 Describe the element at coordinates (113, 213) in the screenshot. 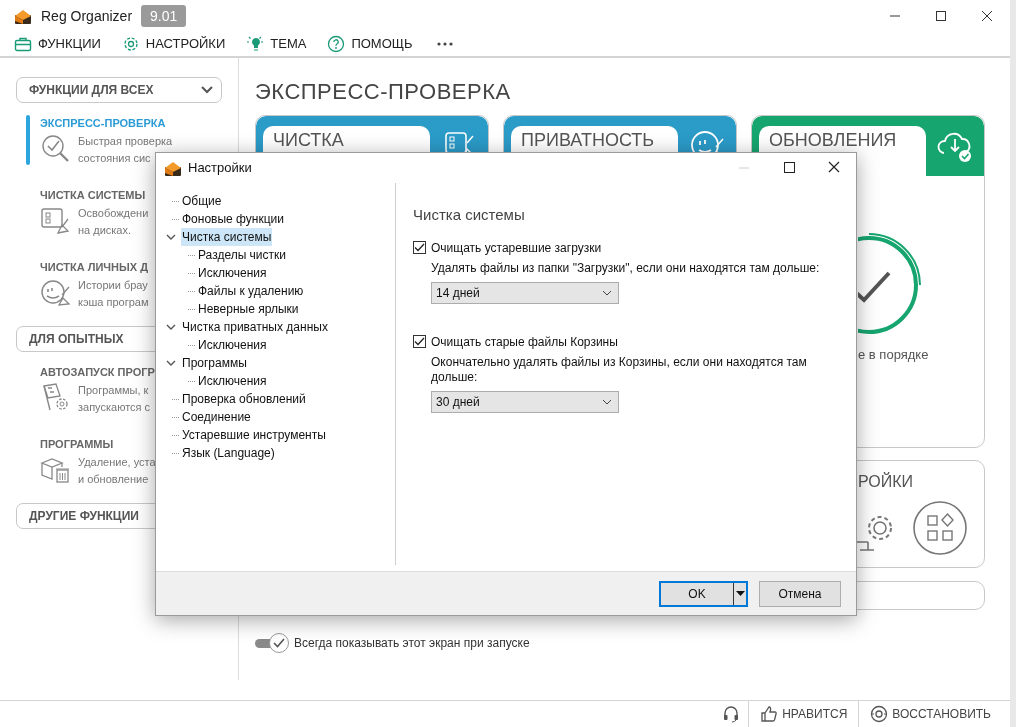

I see `sidebar-item-description: Освобождени` at that location.